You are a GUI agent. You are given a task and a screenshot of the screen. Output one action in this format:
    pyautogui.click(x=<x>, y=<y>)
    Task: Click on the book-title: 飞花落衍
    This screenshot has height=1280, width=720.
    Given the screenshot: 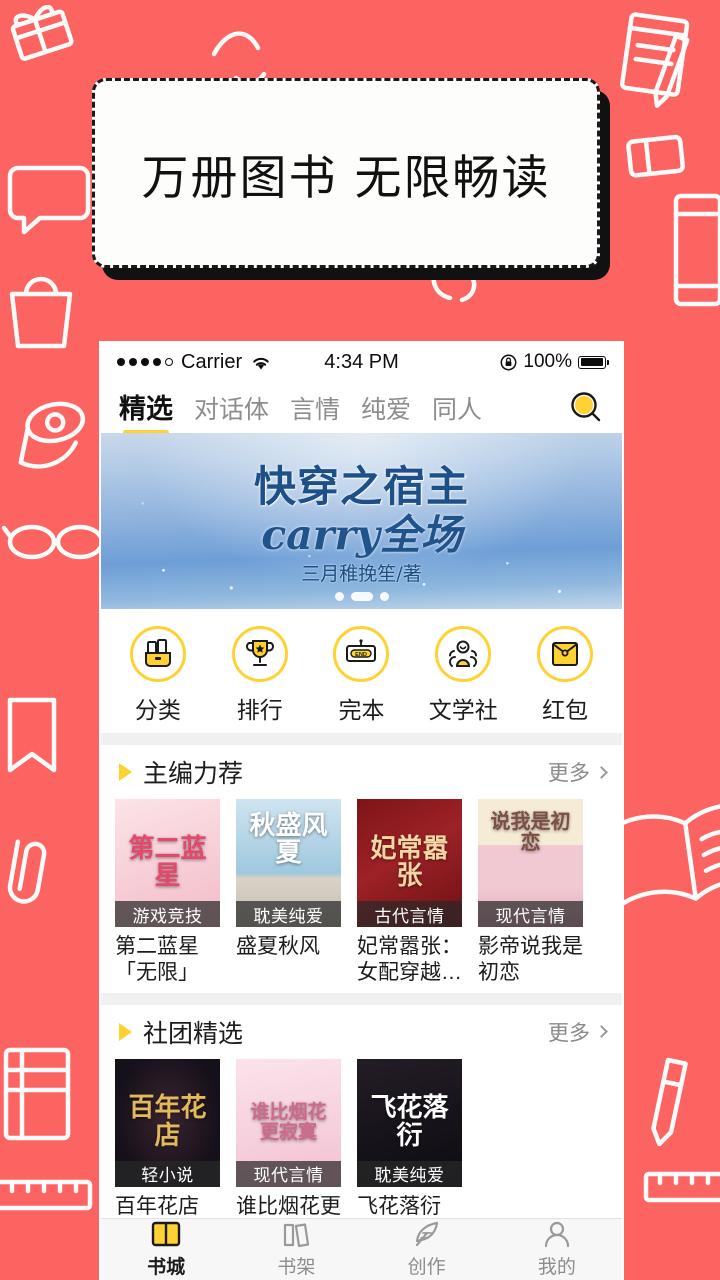 What is the action you would take?
    pyautogui.click(x=399, y=1206)
    